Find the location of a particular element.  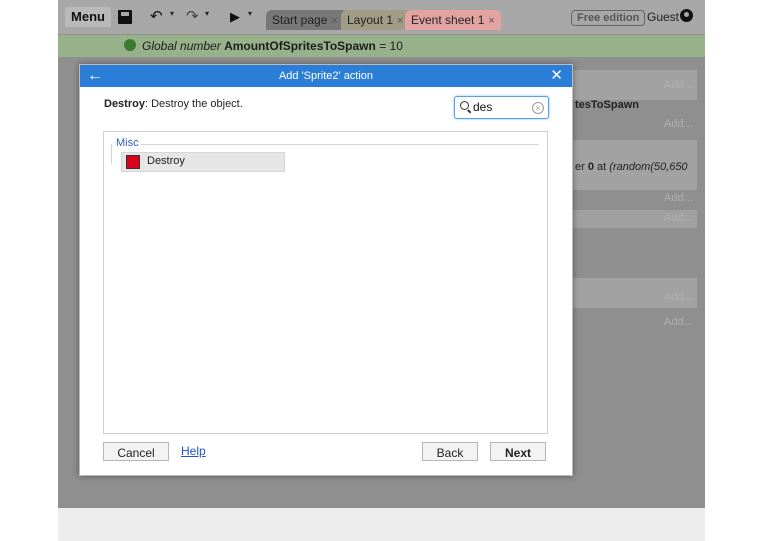

tab-start-page: Start page × is located at coordinates (308, 20).